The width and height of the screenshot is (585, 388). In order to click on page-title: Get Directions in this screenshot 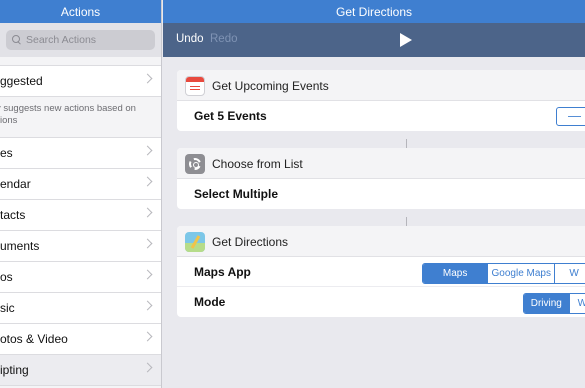, I will do `click(374, 11)`.